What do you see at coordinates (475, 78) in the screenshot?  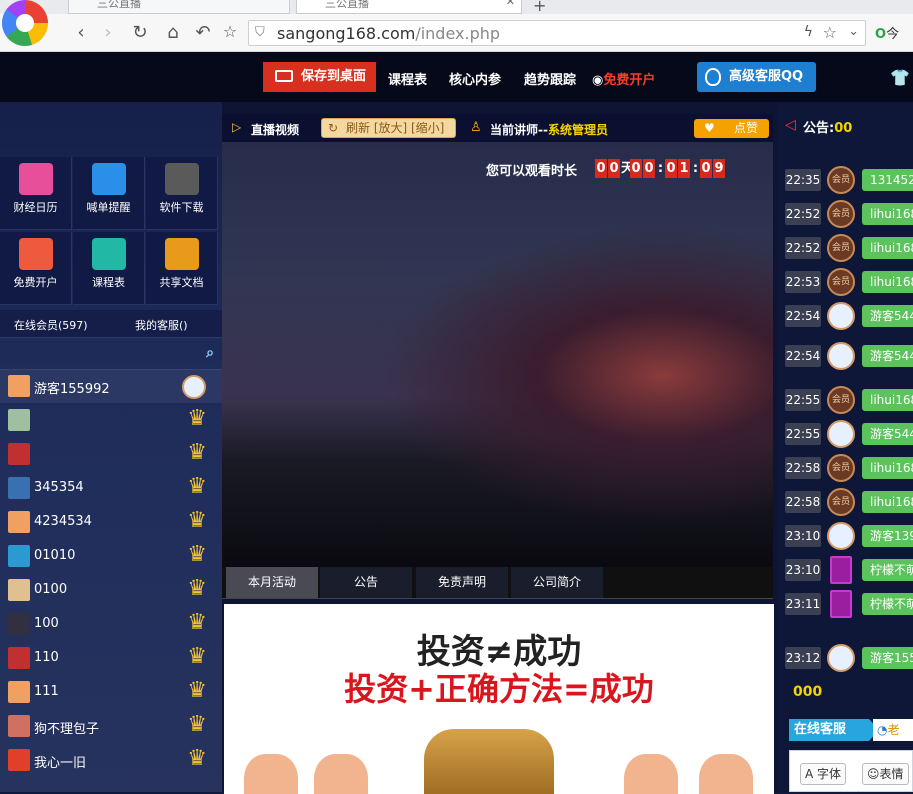 I see `nav-link-core: 核心内参` at bounding box center [475, 78].